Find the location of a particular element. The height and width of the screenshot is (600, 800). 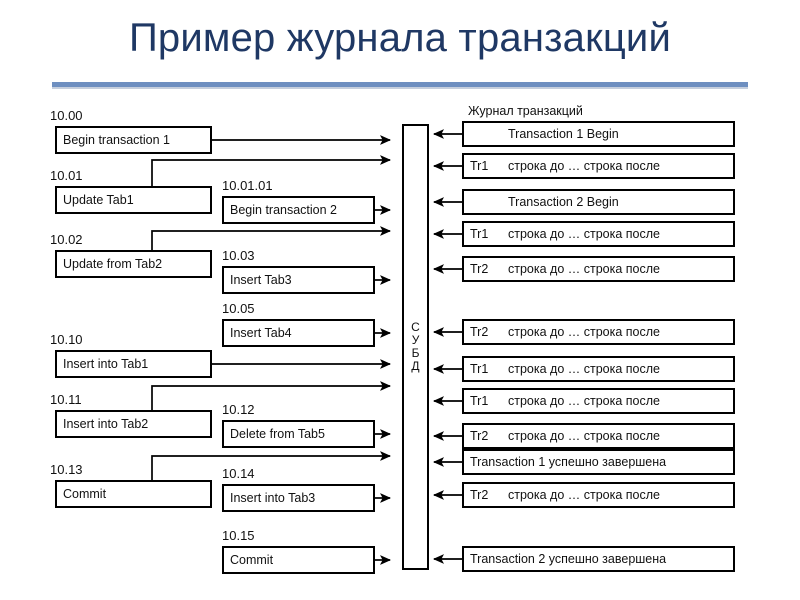

timestamp-mid-3: 10.12 is located at coordinates (238, 409).